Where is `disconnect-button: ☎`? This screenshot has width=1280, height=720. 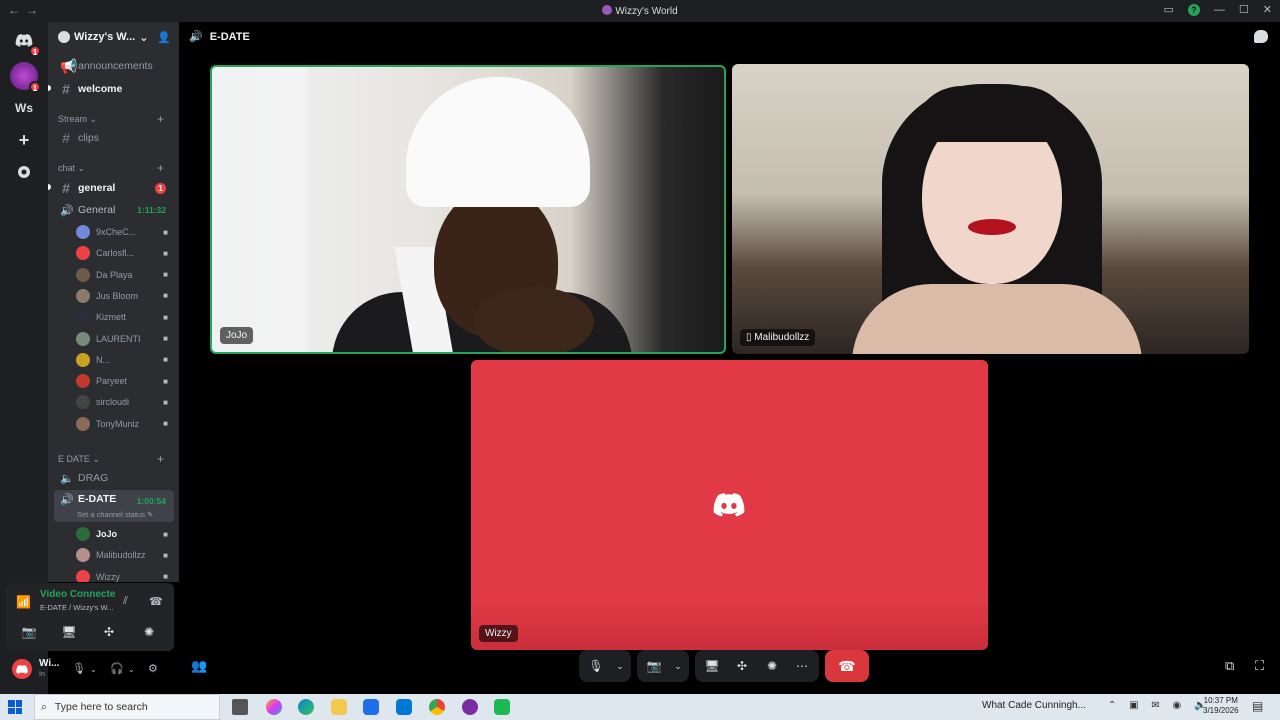 disconnect-button: ☎ is located at coordinates (847, 666).